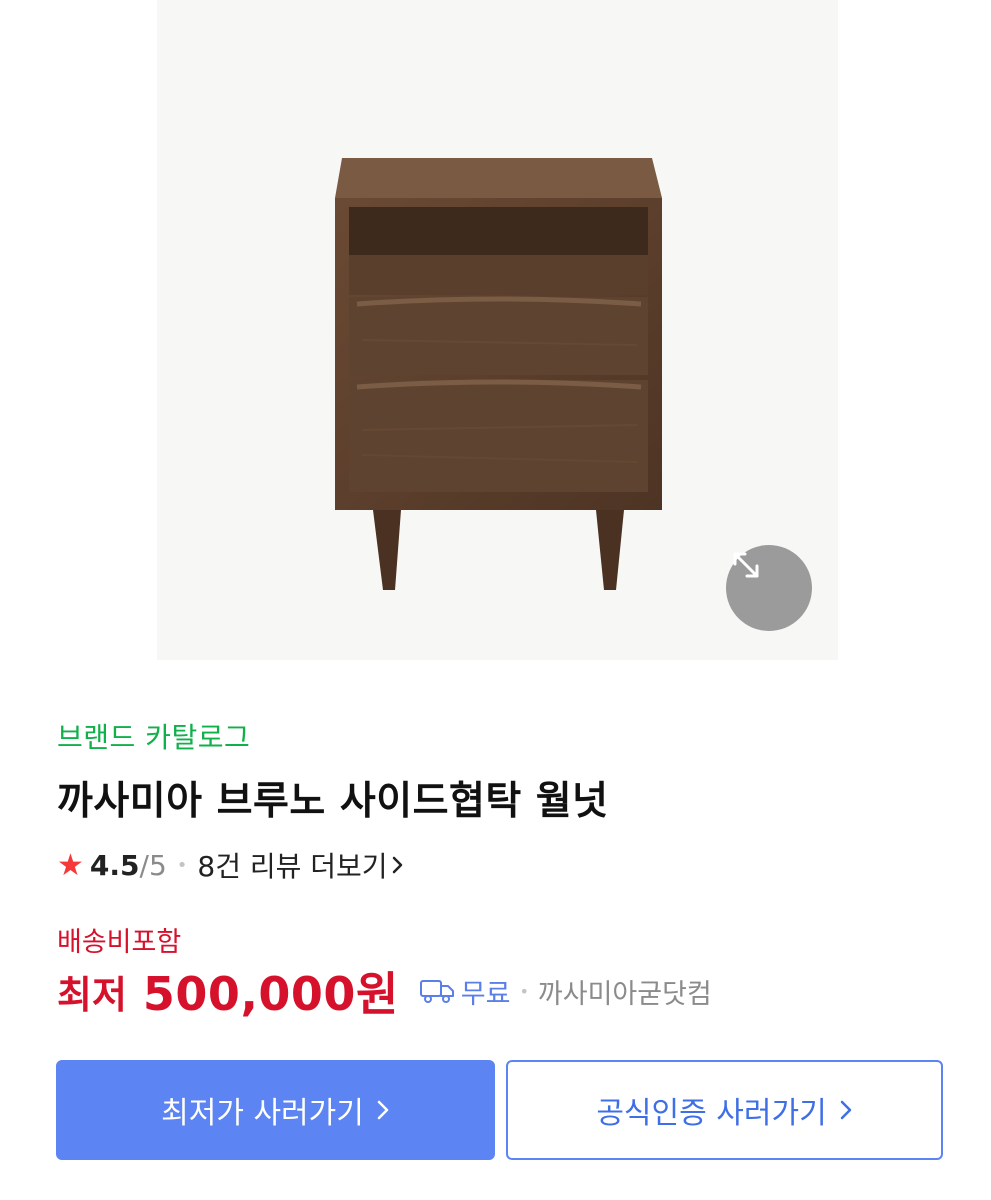 The width and height of the screenshot is (991, 1200). I want to click on price-row: 최저 500,000원 무료 • 까사미아굳닷컴, so click(384, 991).